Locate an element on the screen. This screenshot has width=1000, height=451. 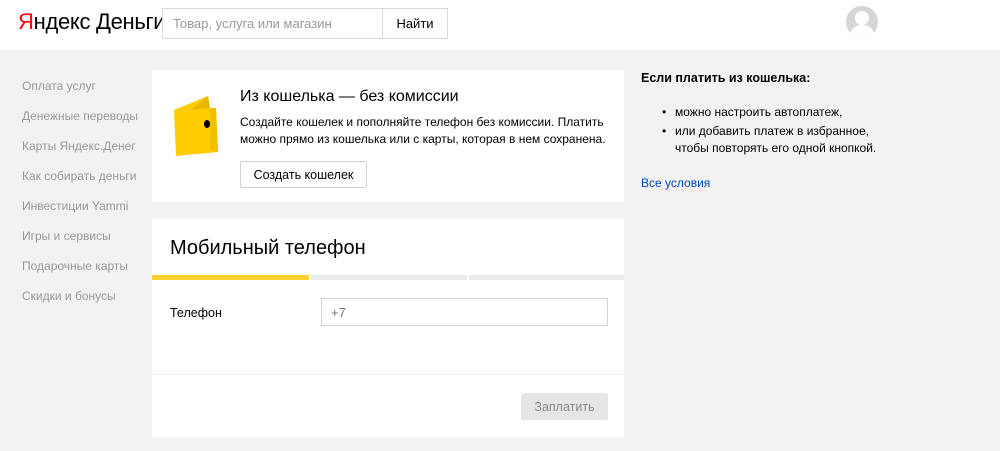
sidebar-item-games: Игры и сервисы is located at coordinates (80, 243).